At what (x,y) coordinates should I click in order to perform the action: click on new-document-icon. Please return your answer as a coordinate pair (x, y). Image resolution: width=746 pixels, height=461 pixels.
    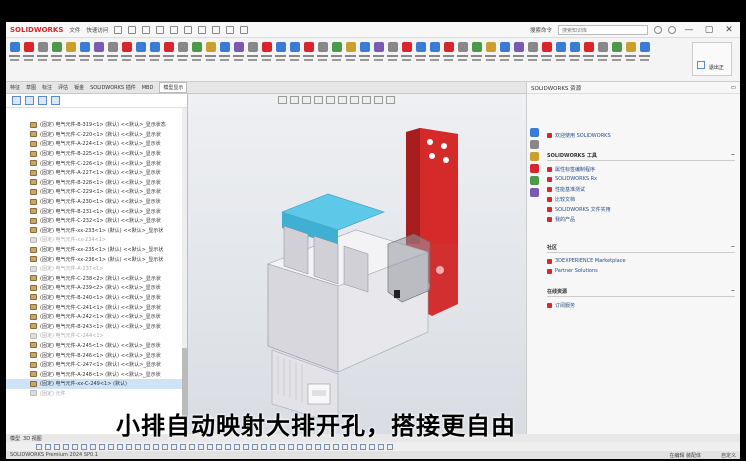
    Looking at the image, I should click on (132, 29).